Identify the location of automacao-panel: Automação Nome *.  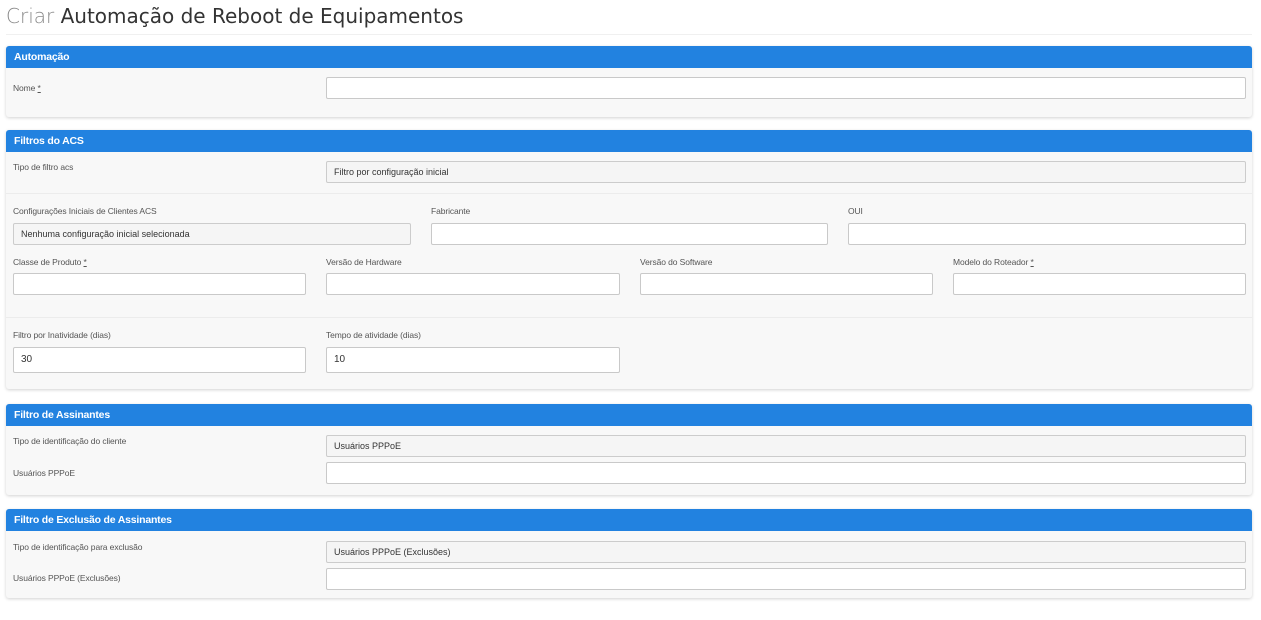
(629, 81).